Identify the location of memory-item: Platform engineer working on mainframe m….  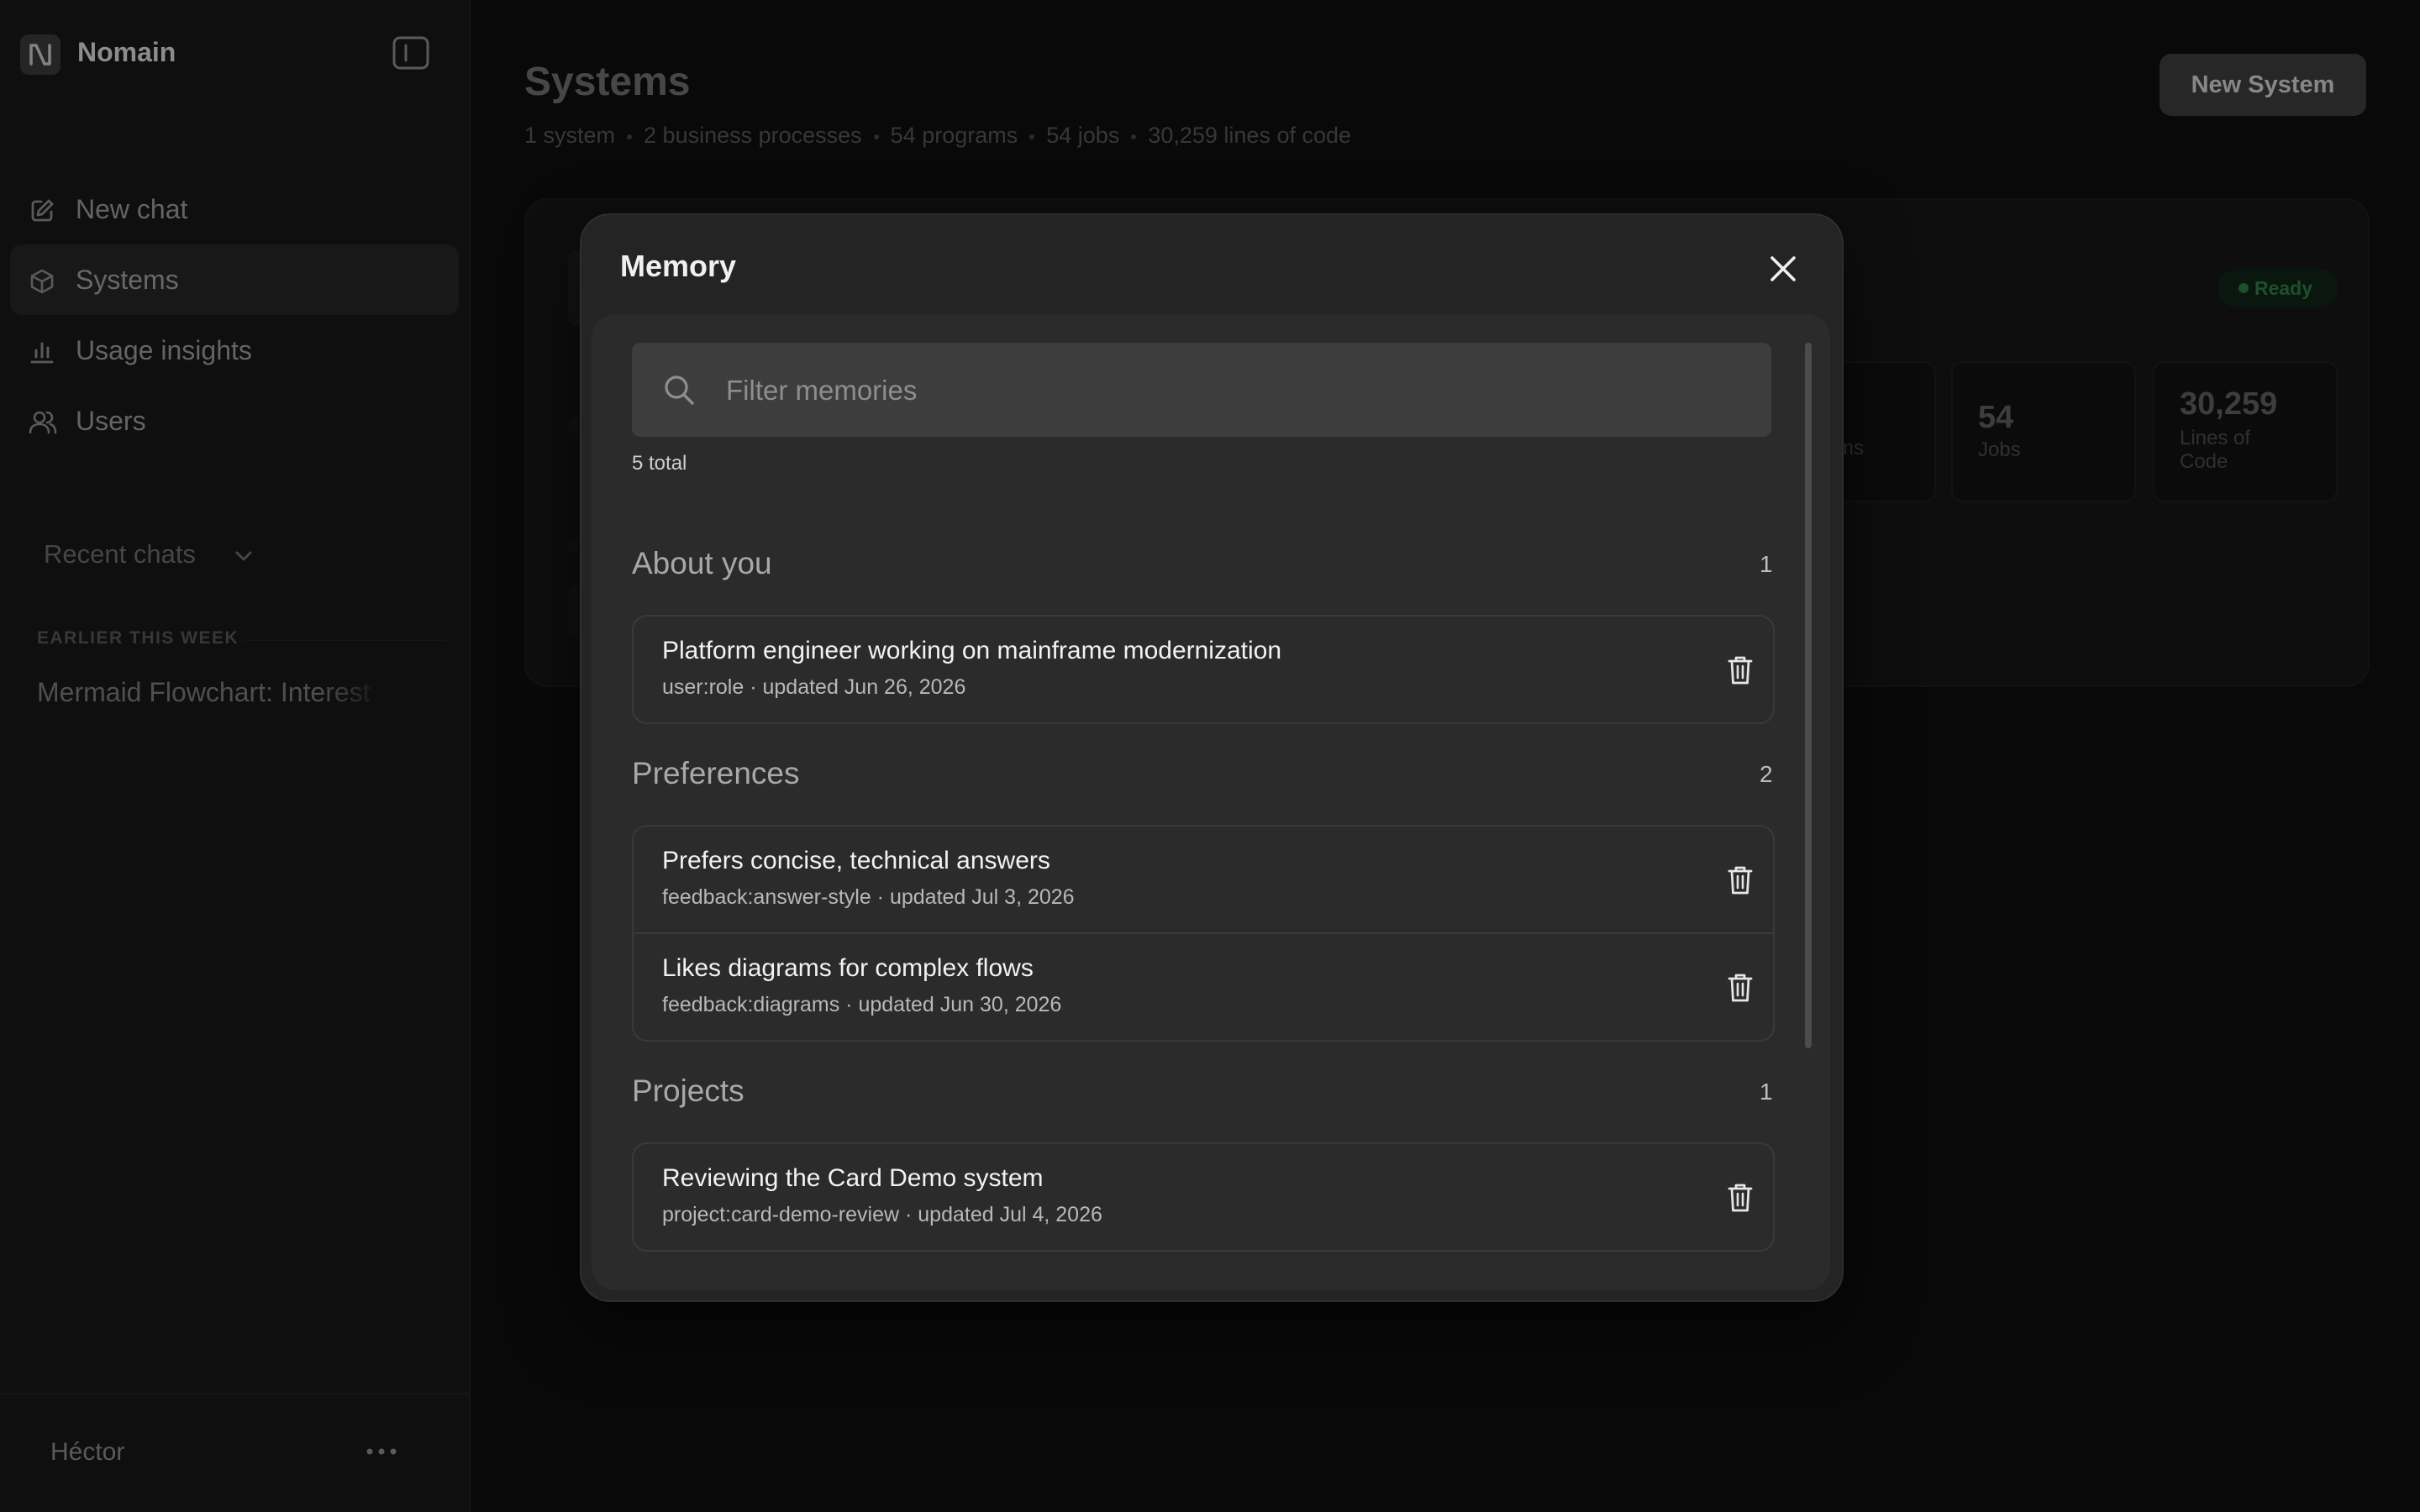
(1203, 670).